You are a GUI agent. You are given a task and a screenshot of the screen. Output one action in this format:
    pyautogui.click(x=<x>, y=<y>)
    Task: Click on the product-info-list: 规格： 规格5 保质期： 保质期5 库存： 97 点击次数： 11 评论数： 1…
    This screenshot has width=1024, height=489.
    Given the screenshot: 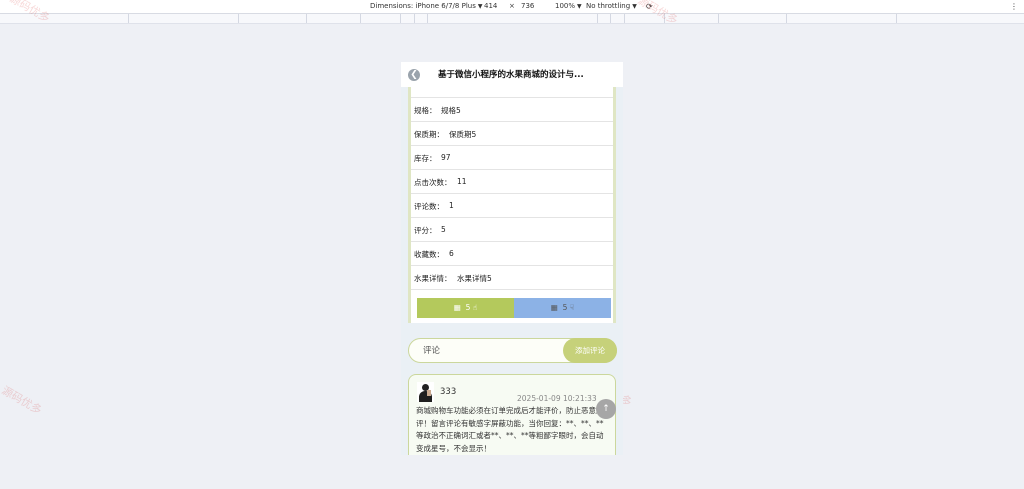 What is the action you would take?
    pyautogui.click(x=512, y=205)
    